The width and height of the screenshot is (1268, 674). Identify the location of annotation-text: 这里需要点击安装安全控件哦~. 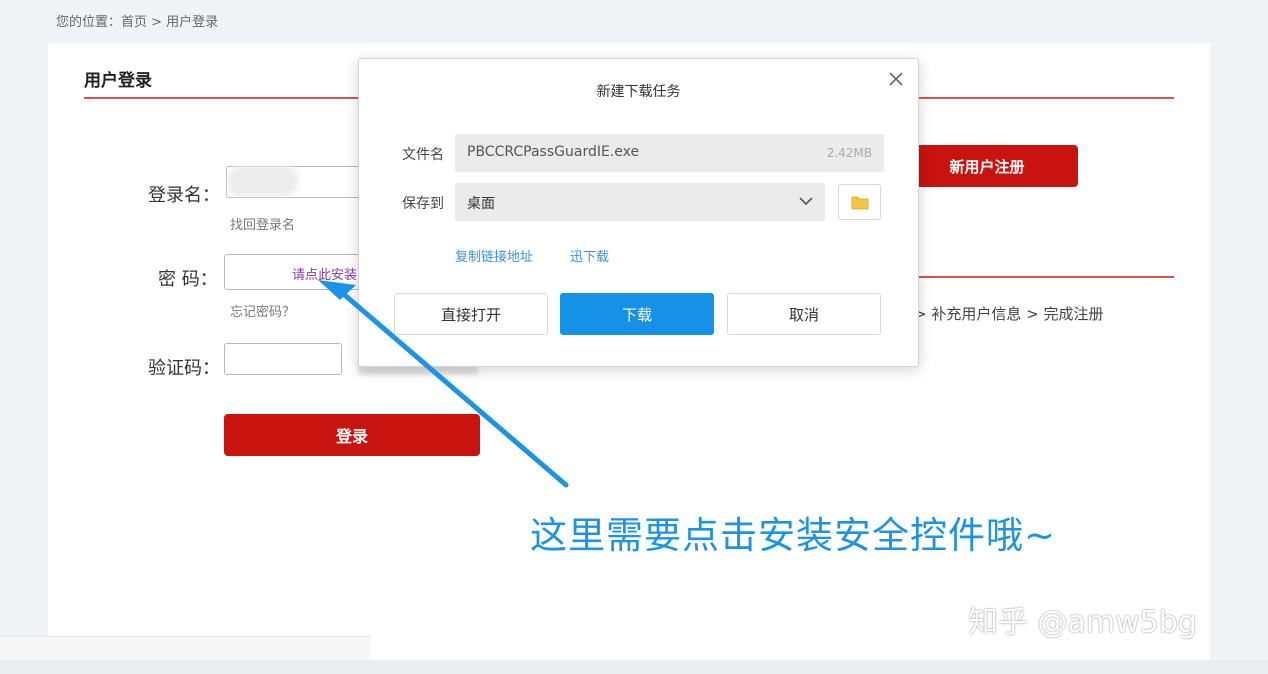
(793, 535).